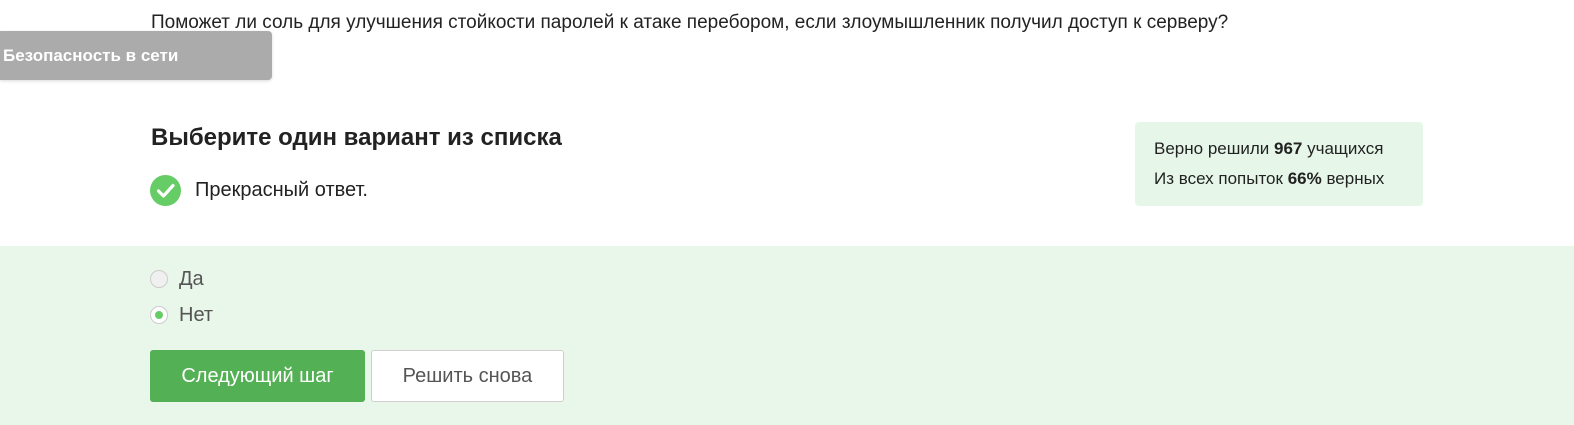 Image resolution: width=1574 pixels, height=425 pixels. What do you see at coordinates (1218, 178) in the screenshot?
I see `stats-attempts-prefix: Из всех попыток` at bounding box center [1218, 178].